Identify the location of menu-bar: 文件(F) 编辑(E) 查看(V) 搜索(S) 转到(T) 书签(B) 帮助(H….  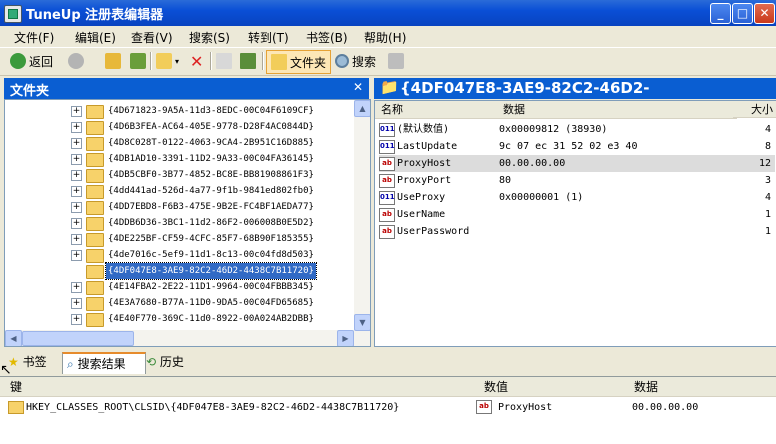
(388, 36).